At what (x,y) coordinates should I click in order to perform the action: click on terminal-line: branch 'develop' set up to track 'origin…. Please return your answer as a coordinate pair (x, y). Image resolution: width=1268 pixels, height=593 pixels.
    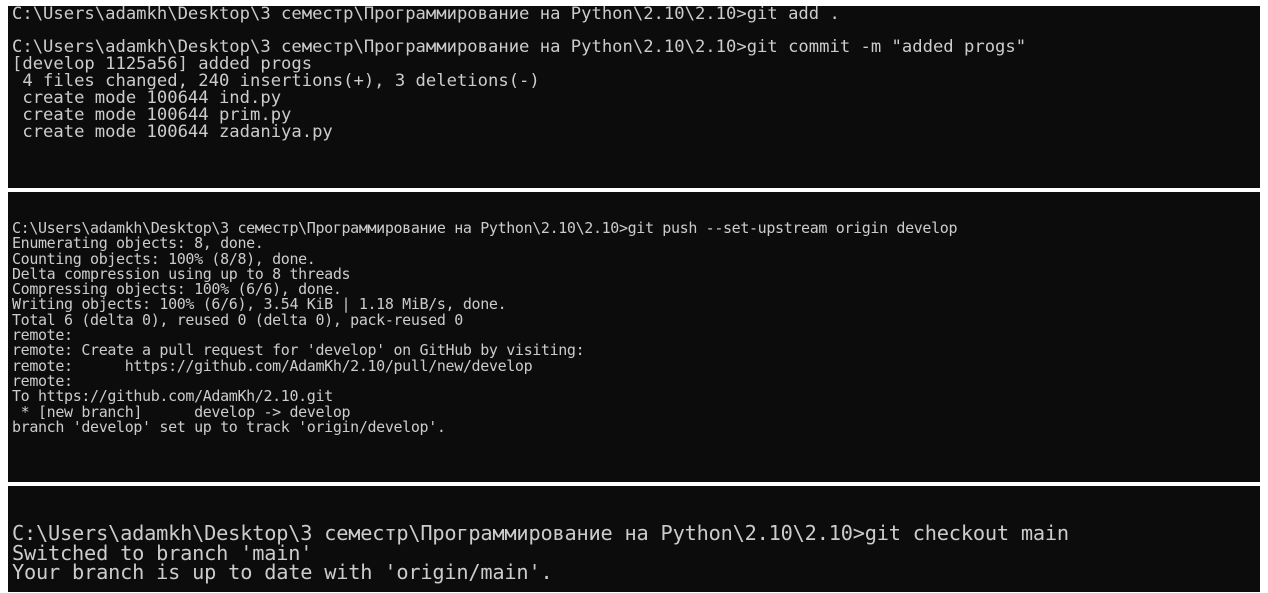
    Looking at the image, I should click on (229, 426).